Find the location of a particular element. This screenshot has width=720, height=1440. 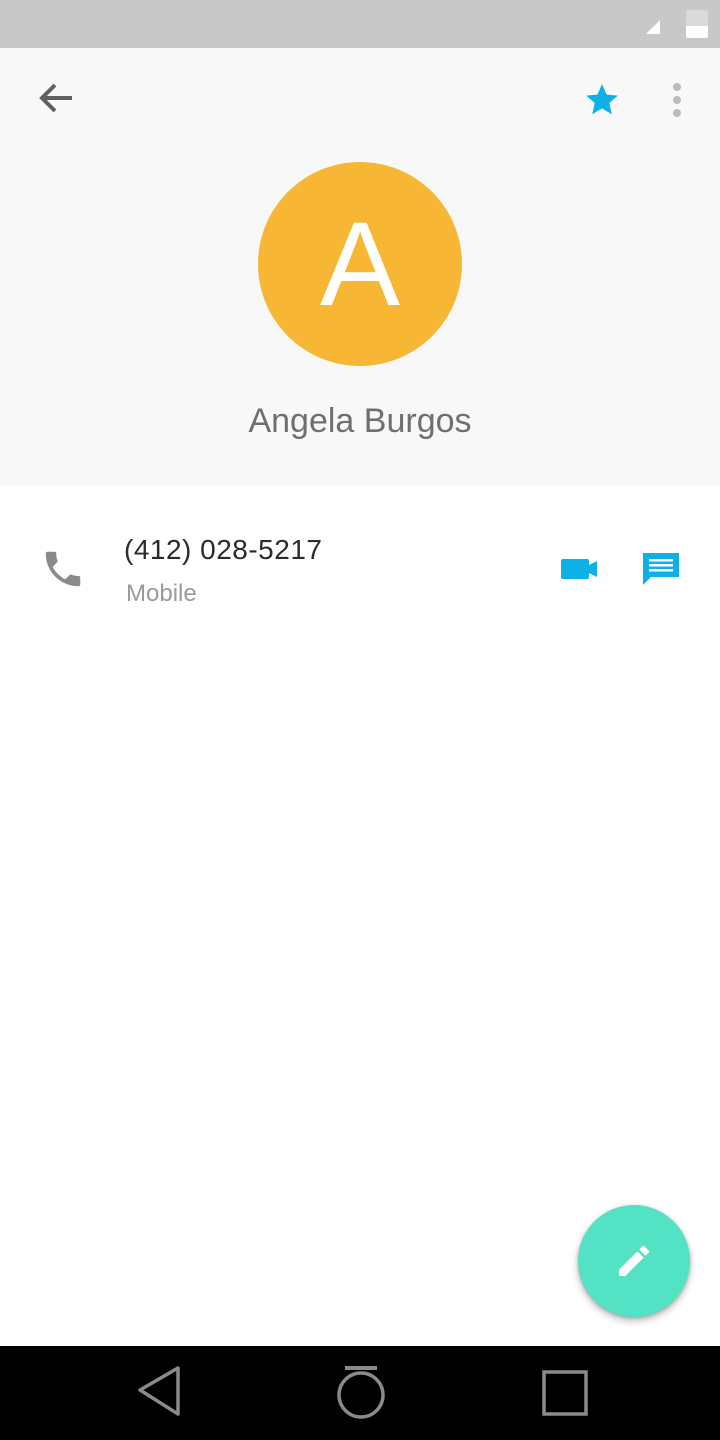

message-icon is located at coordinates (661, 569).